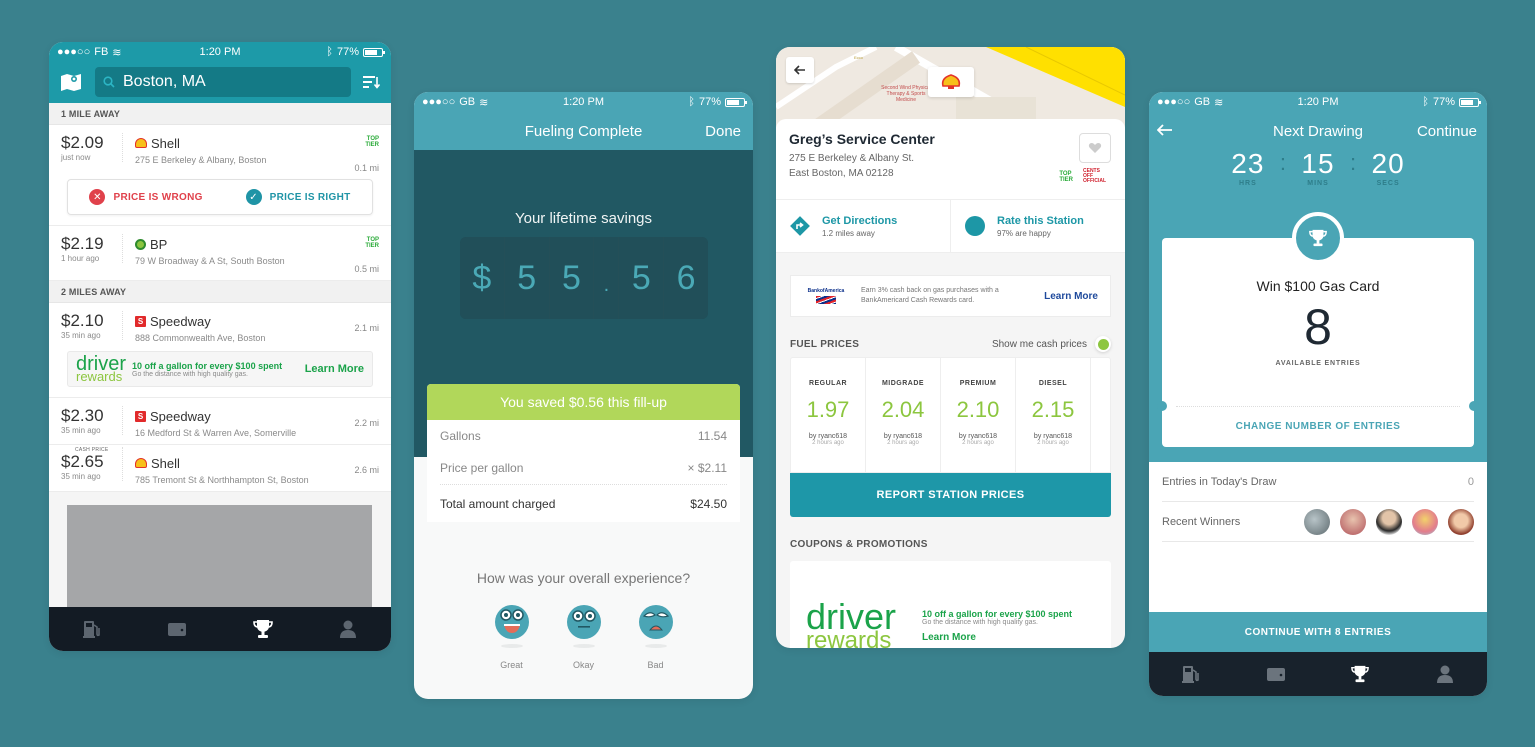 Image resolution: width=1535 pixels, height=747 pixels. Describe the element at coordinates (863, 226) in the screenshot. I see `get-directions-button: Get Directions 1.2 miles away` at that location.